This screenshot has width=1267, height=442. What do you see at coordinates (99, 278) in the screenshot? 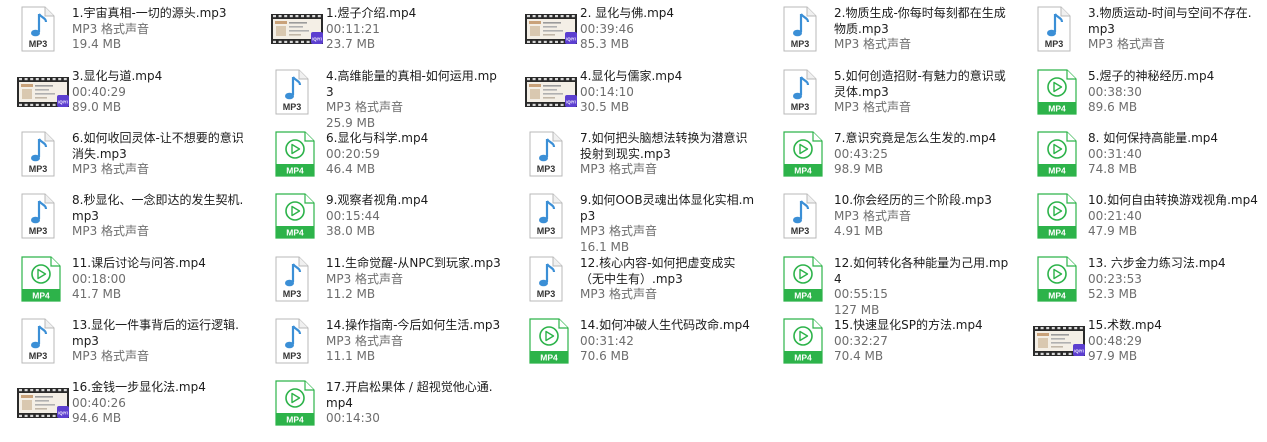
I see `file-duration: 00:18:00` at bounding box center [99, 278].